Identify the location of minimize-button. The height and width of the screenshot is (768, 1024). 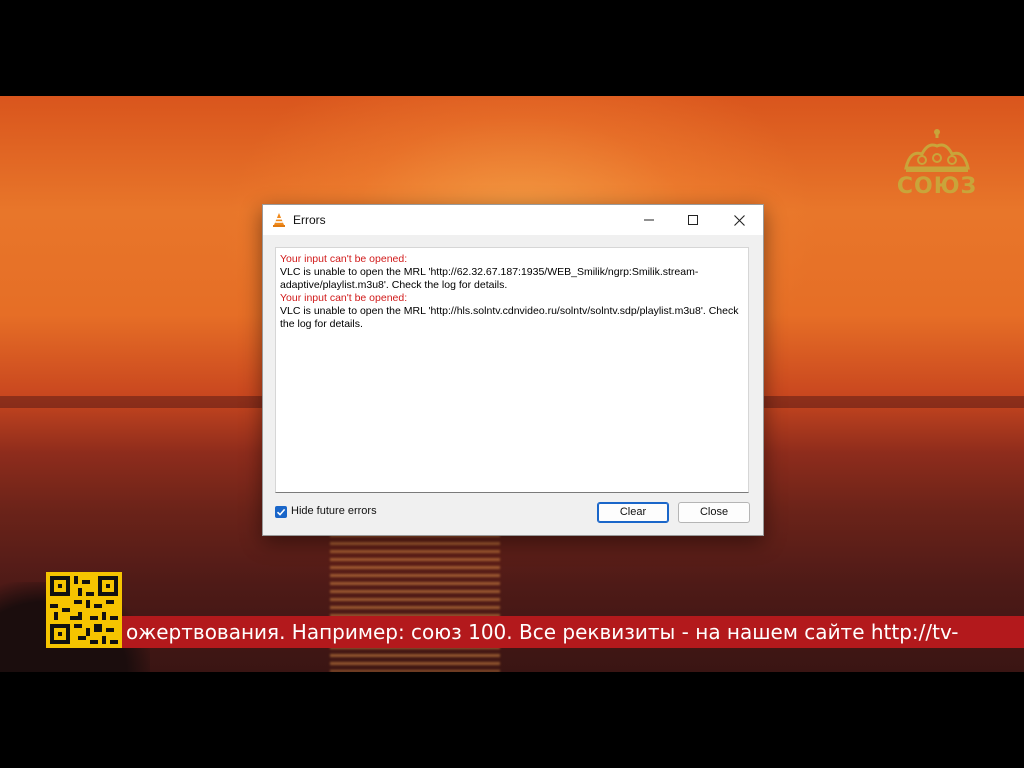
(649, 220).